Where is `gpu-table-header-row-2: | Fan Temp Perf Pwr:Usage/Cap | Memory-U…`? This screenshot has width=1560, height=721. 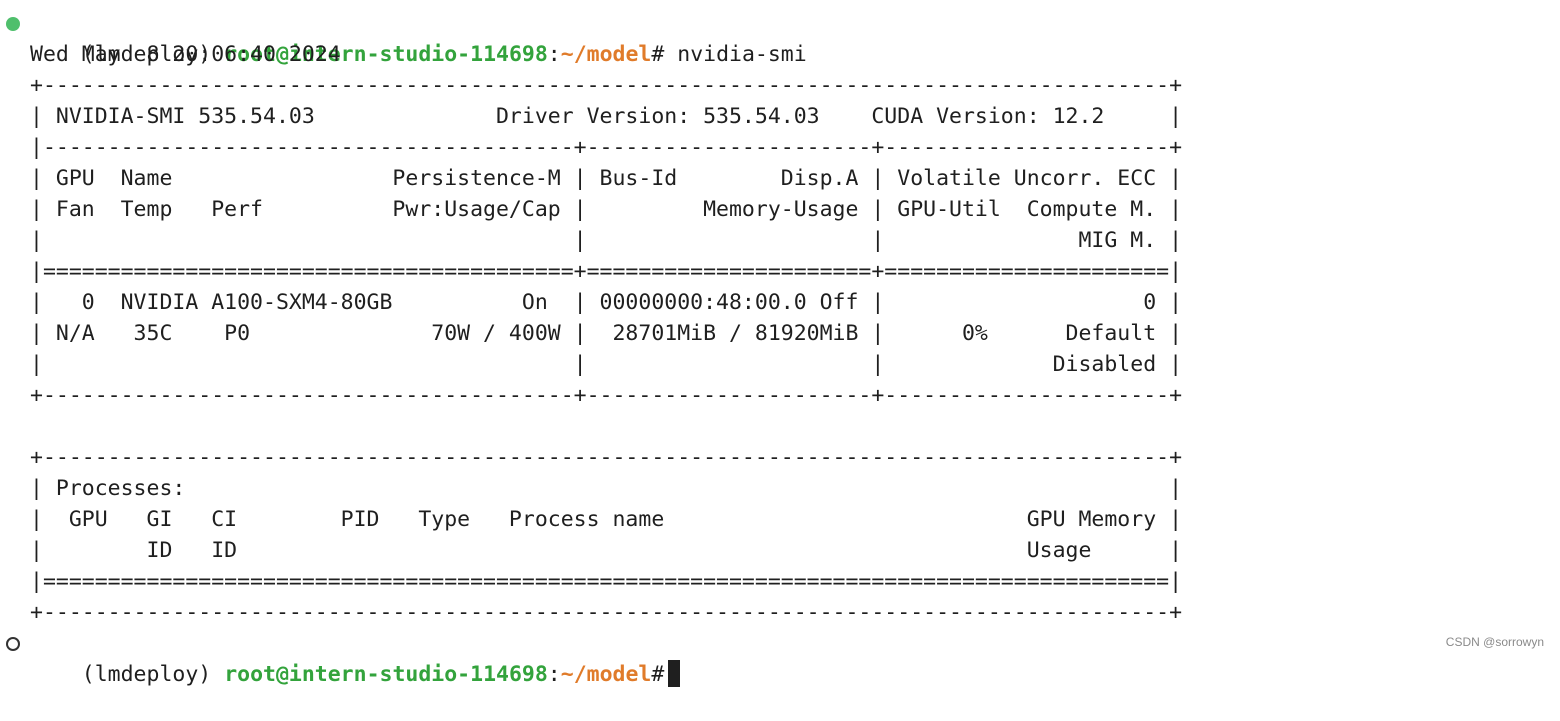 gpu-table-header-row-2: | Fan Temp Perf Pwr:Usage/Cap | Memory-U… is located at coordinates (606, 209).